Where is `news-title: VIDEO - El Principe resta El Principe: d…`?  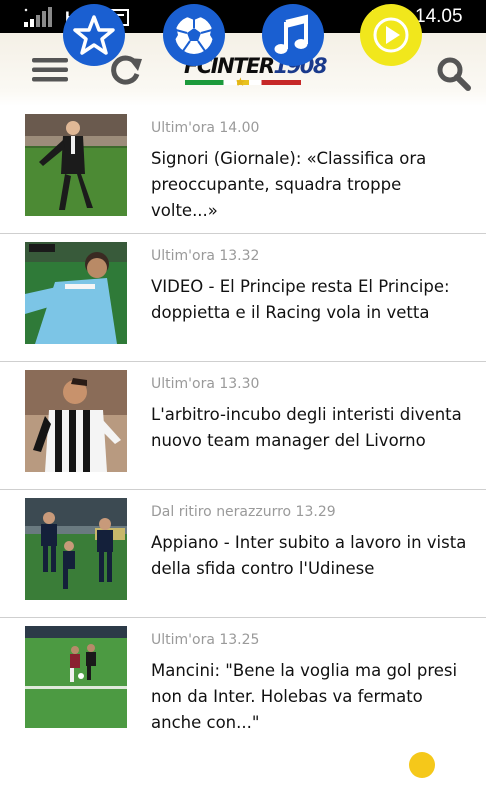 news-title: VIDEO - El Principe resta El Principe: d… is located at coordinates (300, 299).